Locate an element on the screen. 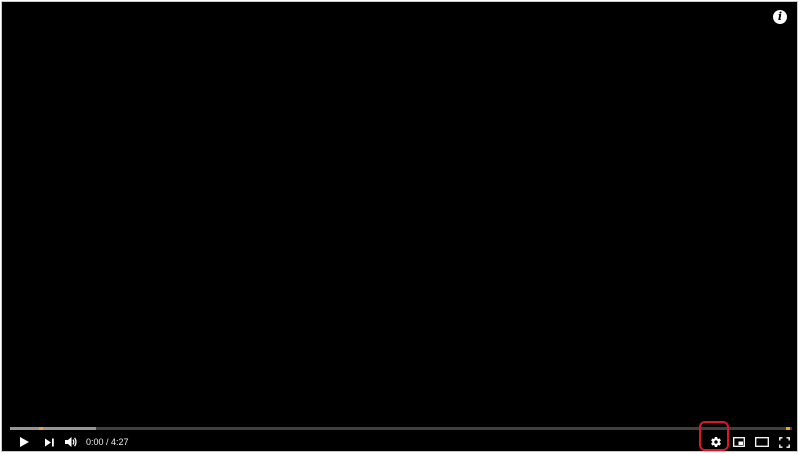 The width and height of the screenshot is (800, 454). current-time: 0:00 is located at coordinates (95, 442).